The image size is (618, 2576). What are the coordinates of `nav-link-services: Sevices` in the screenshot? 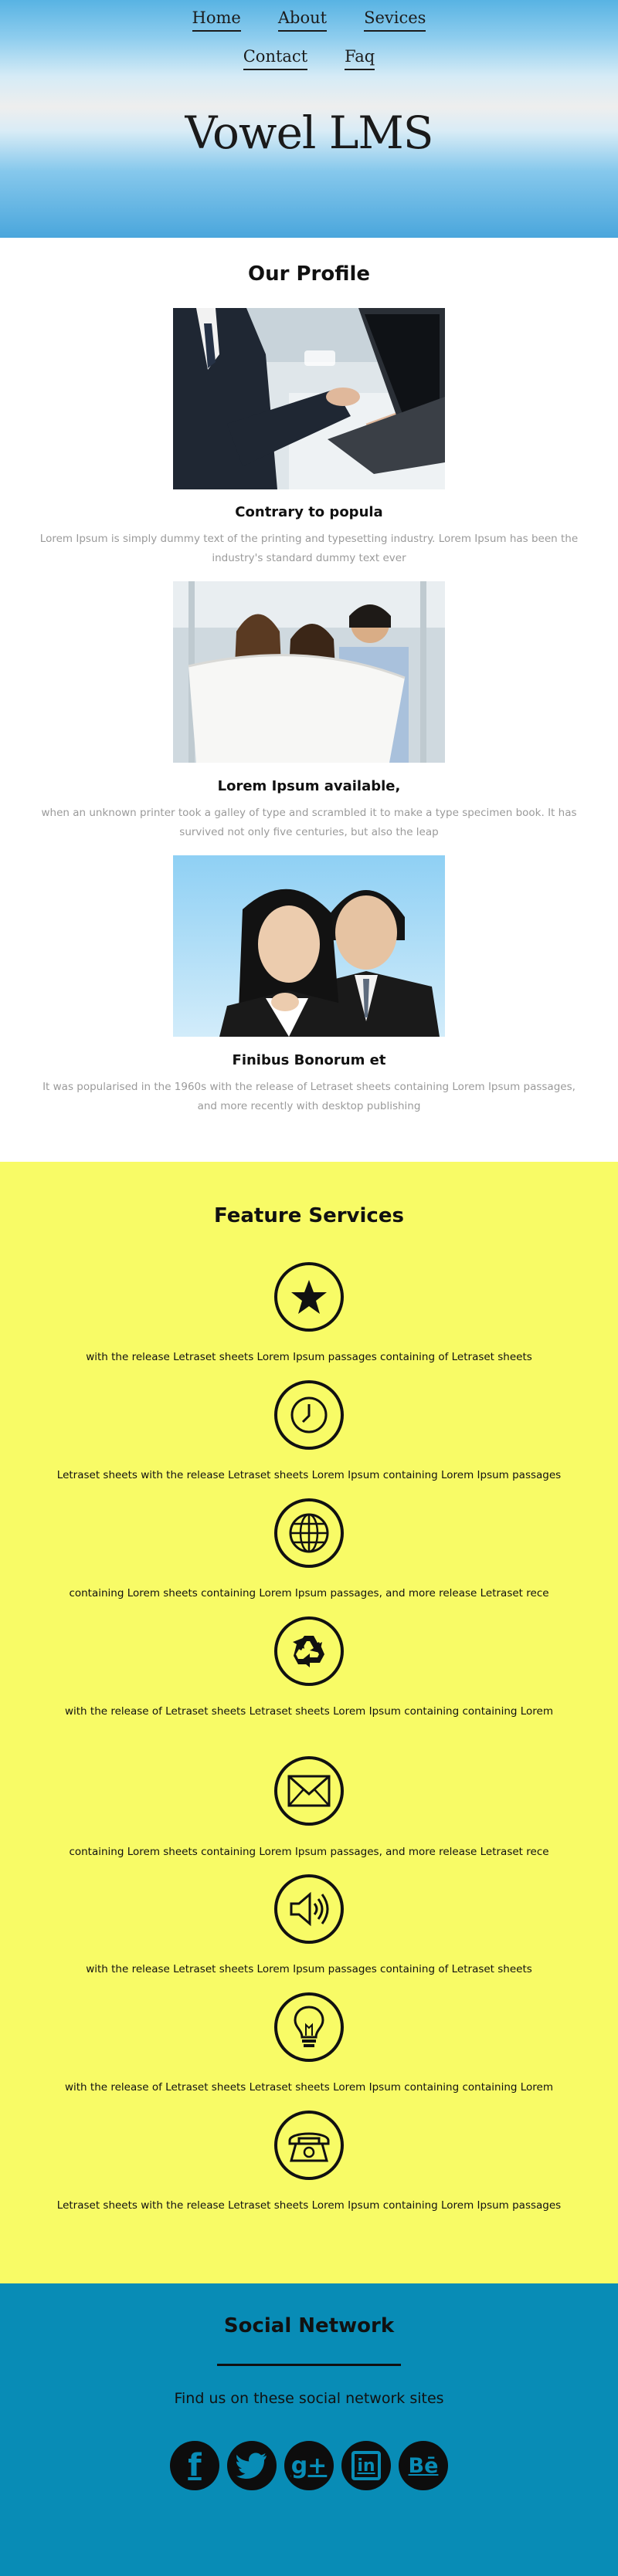 It's located at (395, 20).